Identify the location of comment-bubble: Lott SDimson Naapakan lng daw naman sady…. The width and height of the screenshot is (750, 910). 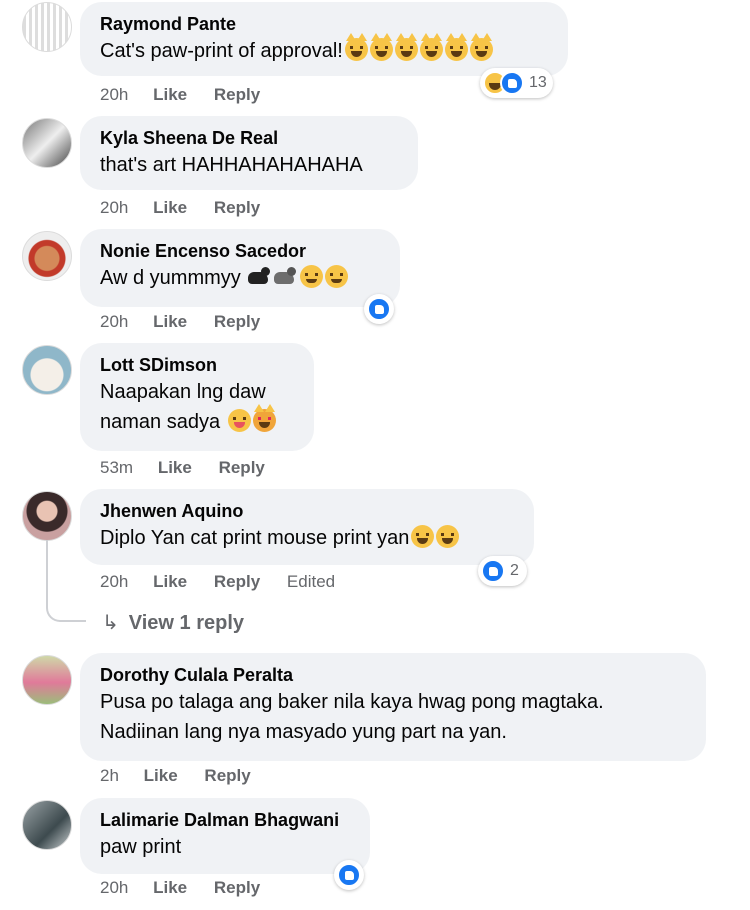
(197, 397).